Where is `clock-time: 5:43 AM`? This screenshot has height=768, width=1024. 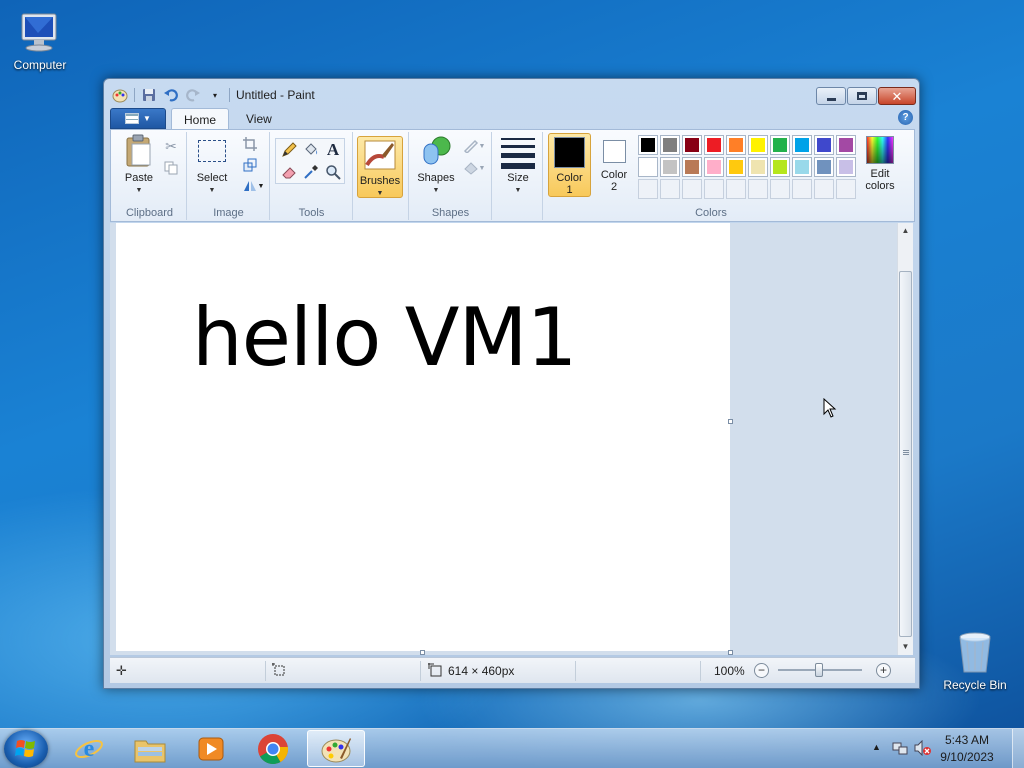 clock-time: 5:43 AM is located at coordinates (967, 740).